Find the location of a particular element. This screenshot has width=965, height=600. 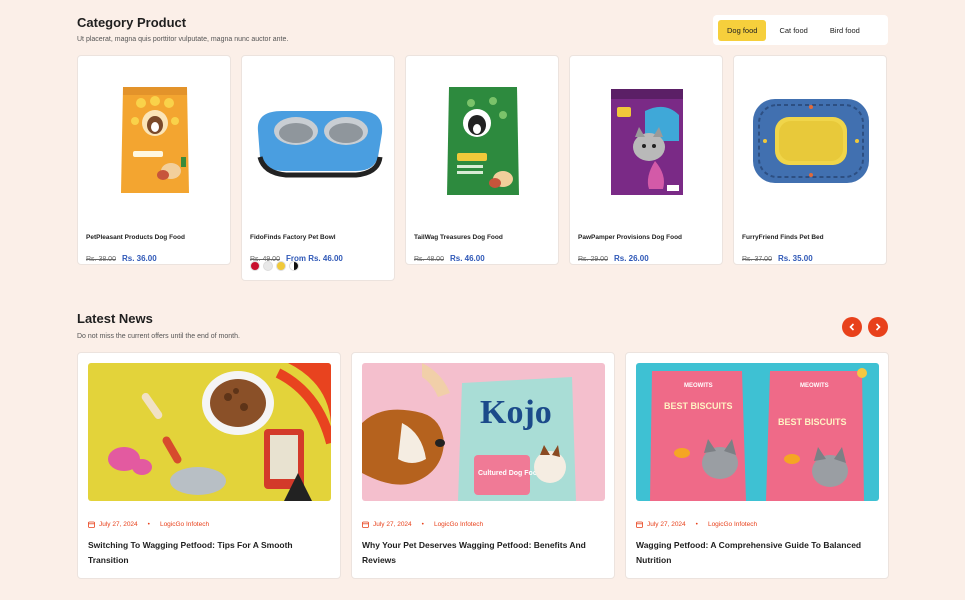

pet-bed-icon is located at coordinates (811, 141).